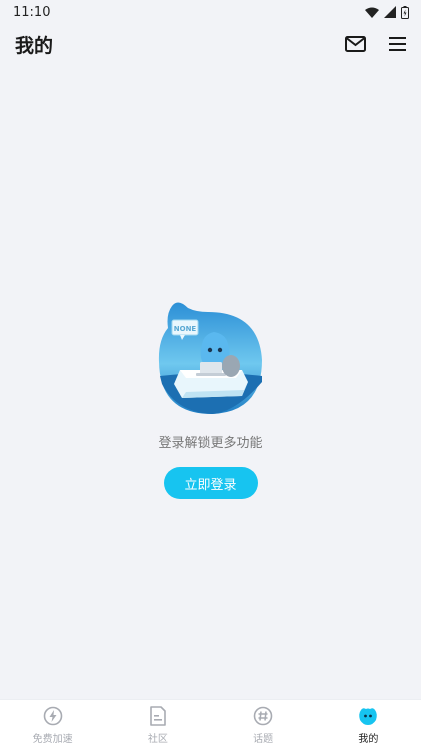  What do you see at coordinates (157, 739) in the screenshot?
I see `nav-label-community: 社区` at bounding box center [157, 739].